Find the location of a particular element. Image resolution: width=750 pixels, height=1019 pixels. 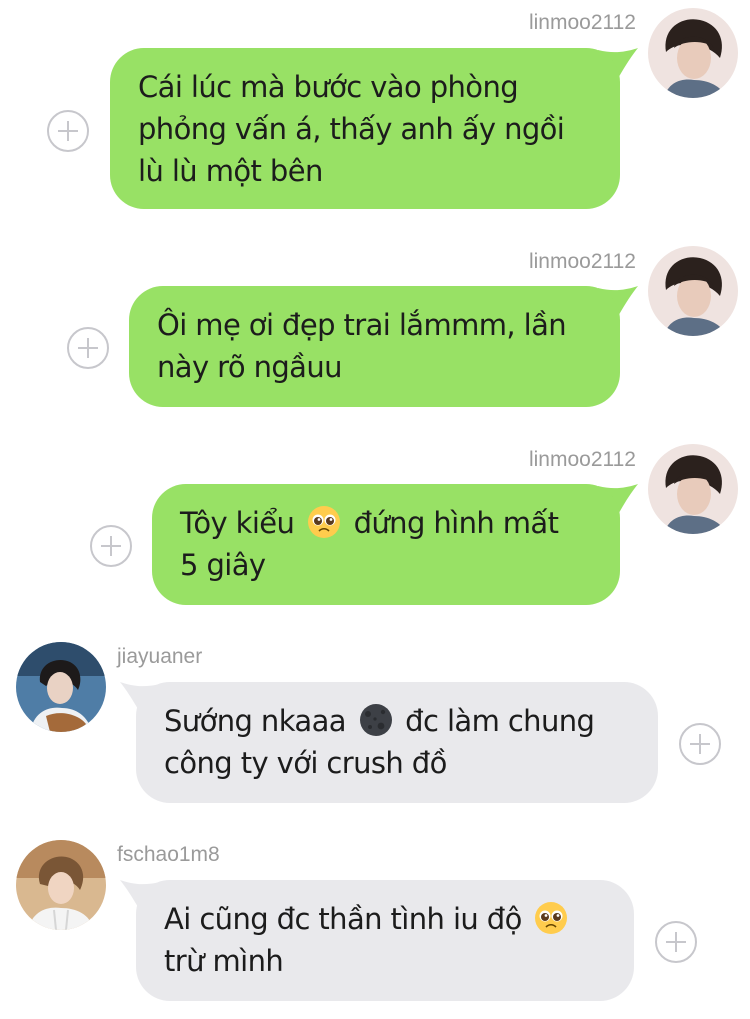

message-line: lù lù một bên is located at coordinates (230, 171).